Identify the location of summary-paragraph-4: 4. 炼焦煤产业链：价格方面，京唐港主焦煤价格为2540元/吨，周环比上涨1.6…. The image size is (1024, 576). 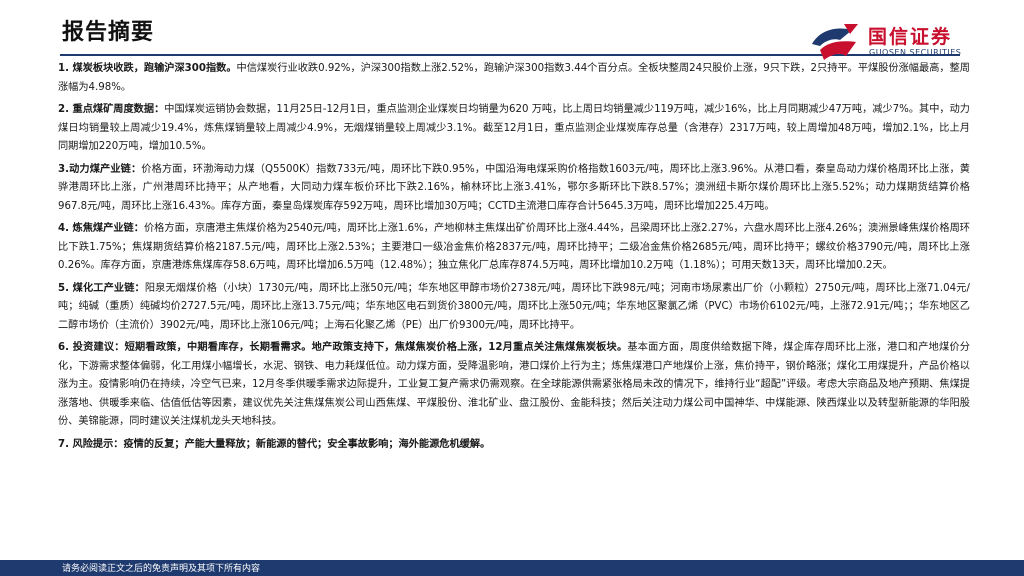
(514, 248).